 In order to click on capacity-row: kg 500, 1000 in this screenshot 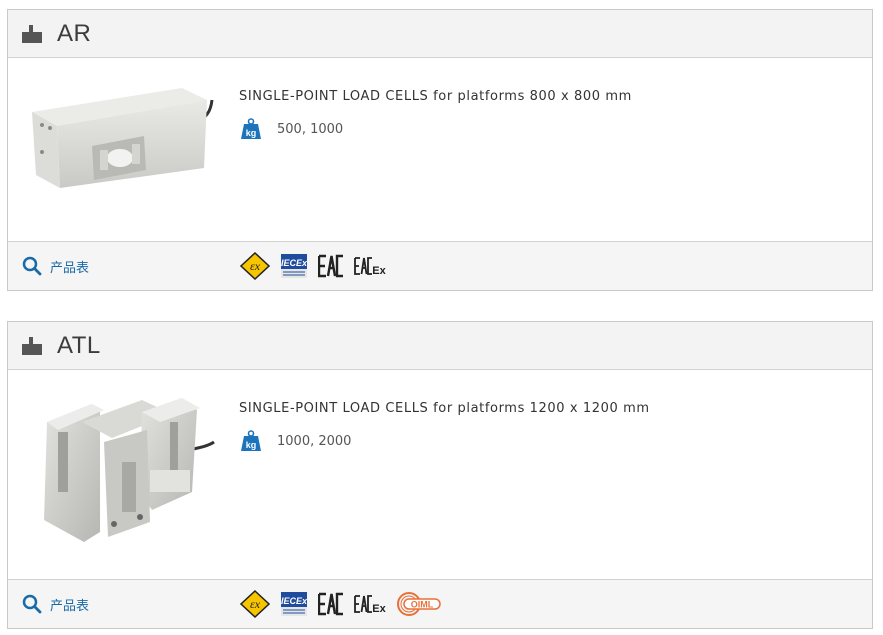, I will do `click(291, 129)`.